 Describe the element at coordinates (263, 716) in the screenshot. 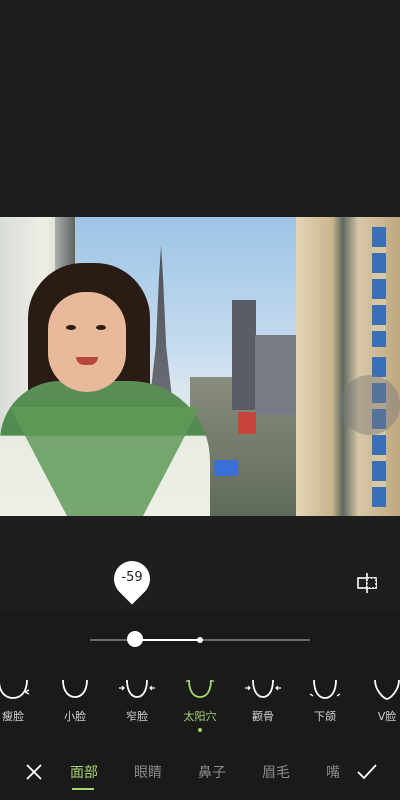

I see `feature-label: 颧骨` at that location.